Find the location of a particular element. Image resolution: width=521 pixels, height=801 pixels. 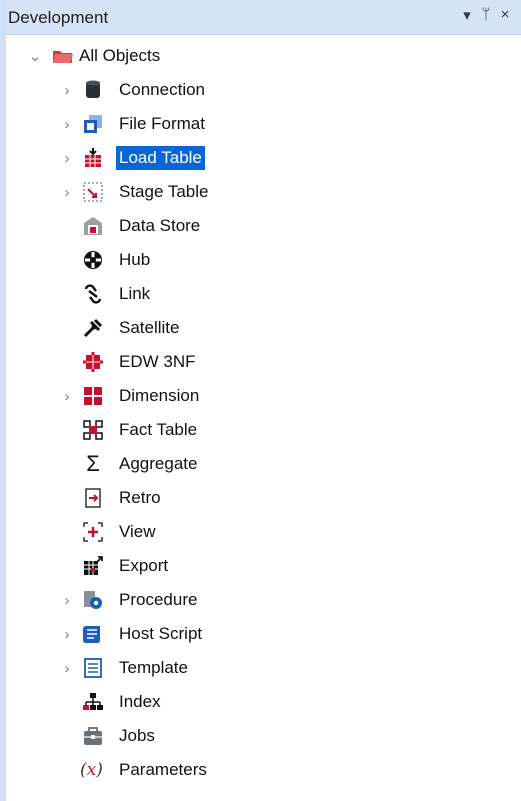

tree-item-fact-table: Fact Table is located at coordinates (263, 430).